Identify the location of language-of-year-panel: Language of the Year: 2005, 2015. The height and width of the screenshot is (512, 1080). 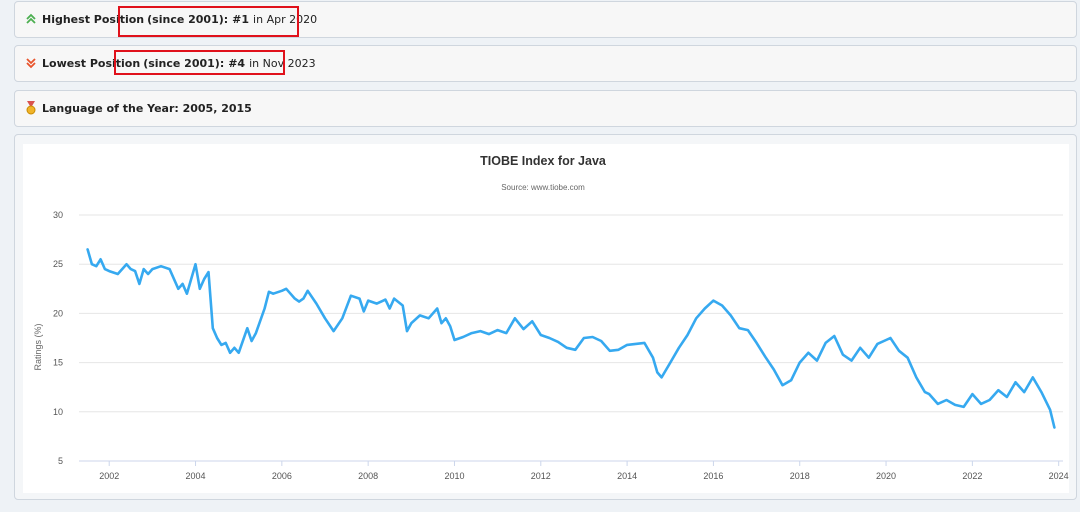
(545, 108).